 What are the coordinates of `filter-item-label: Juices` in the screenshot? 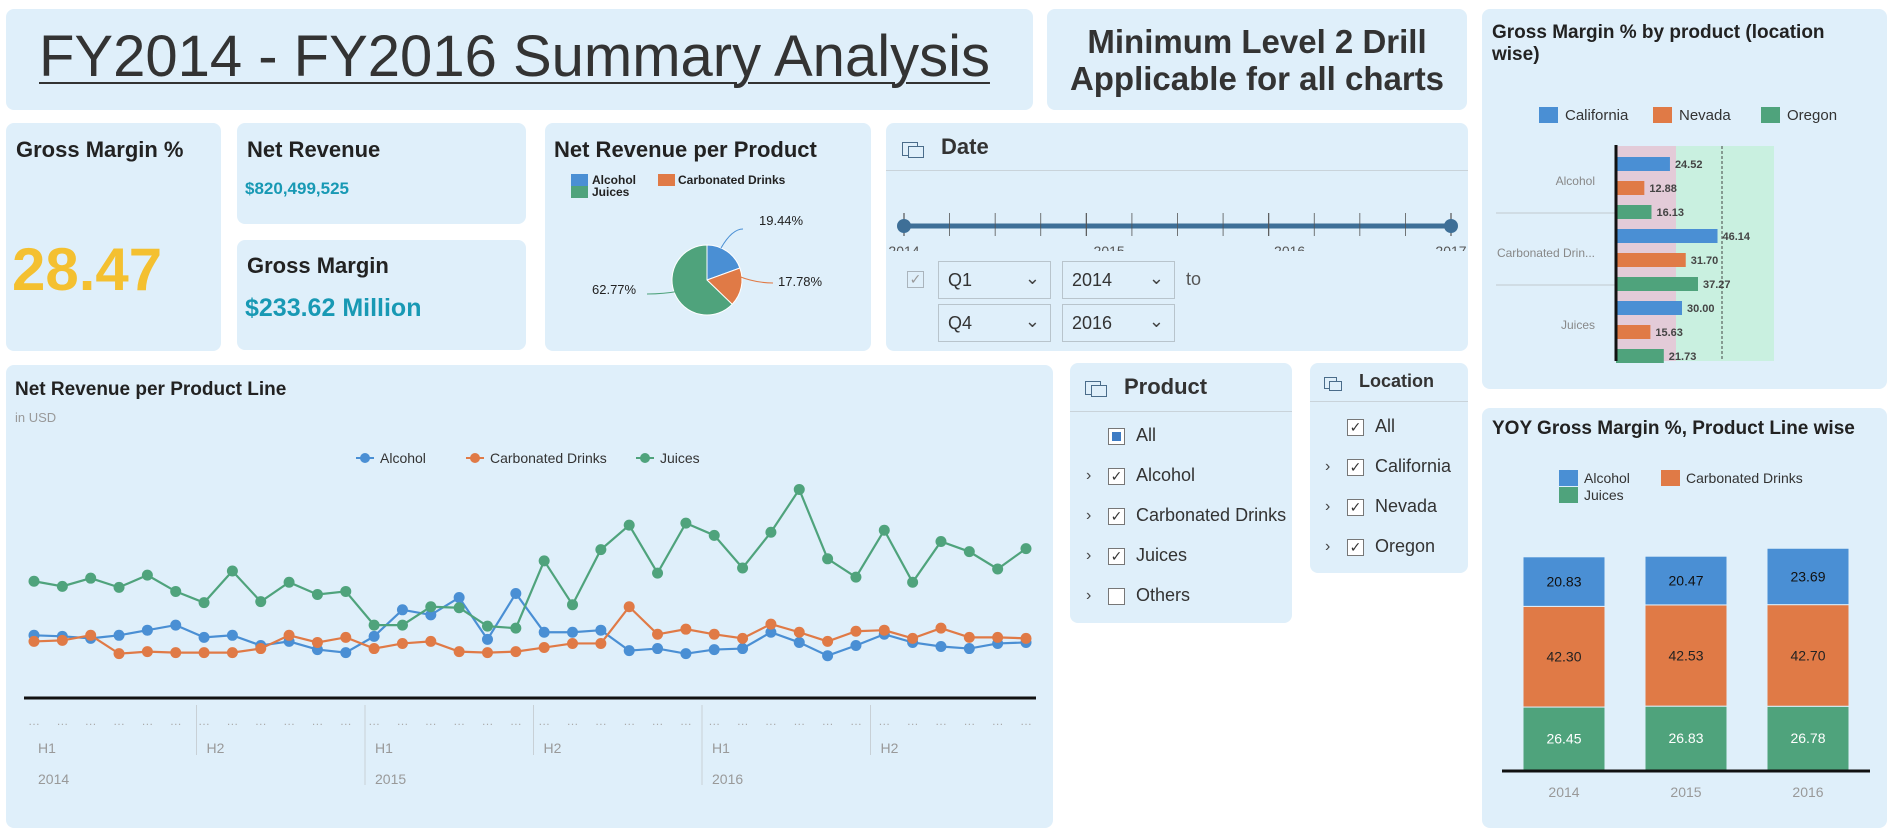 It's located at (1161, 555).